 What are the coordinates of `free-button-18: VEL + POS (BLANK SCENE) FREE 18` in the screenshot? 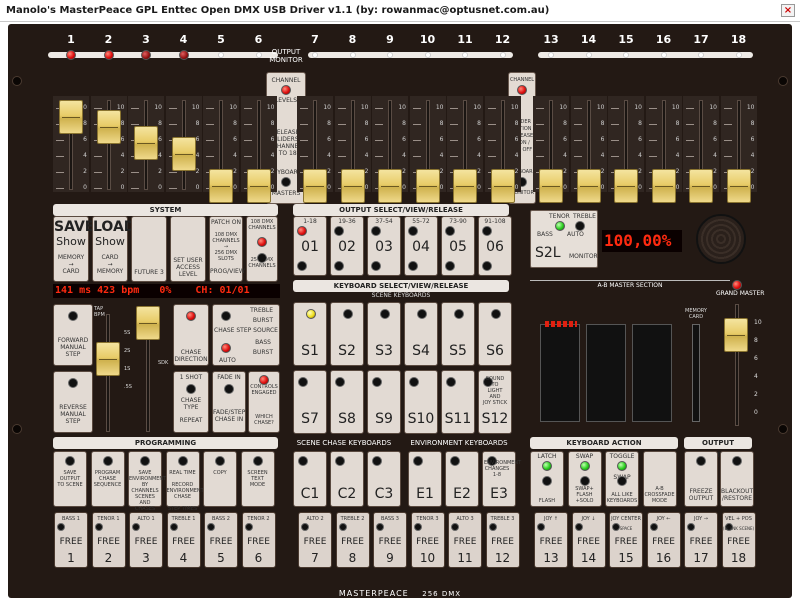 It's located at (738, 540).